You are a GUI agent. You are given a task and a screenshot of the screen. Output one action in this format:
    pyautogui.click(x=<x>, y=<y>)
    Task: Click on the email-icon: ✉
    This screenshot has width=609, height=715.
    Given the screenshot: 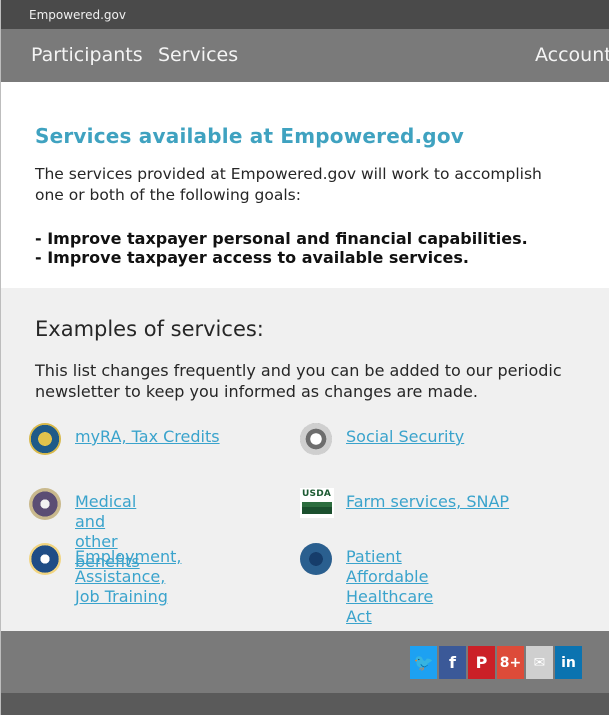 What is the action you would take?
    pyautogui.click(x=539, y=662)
    